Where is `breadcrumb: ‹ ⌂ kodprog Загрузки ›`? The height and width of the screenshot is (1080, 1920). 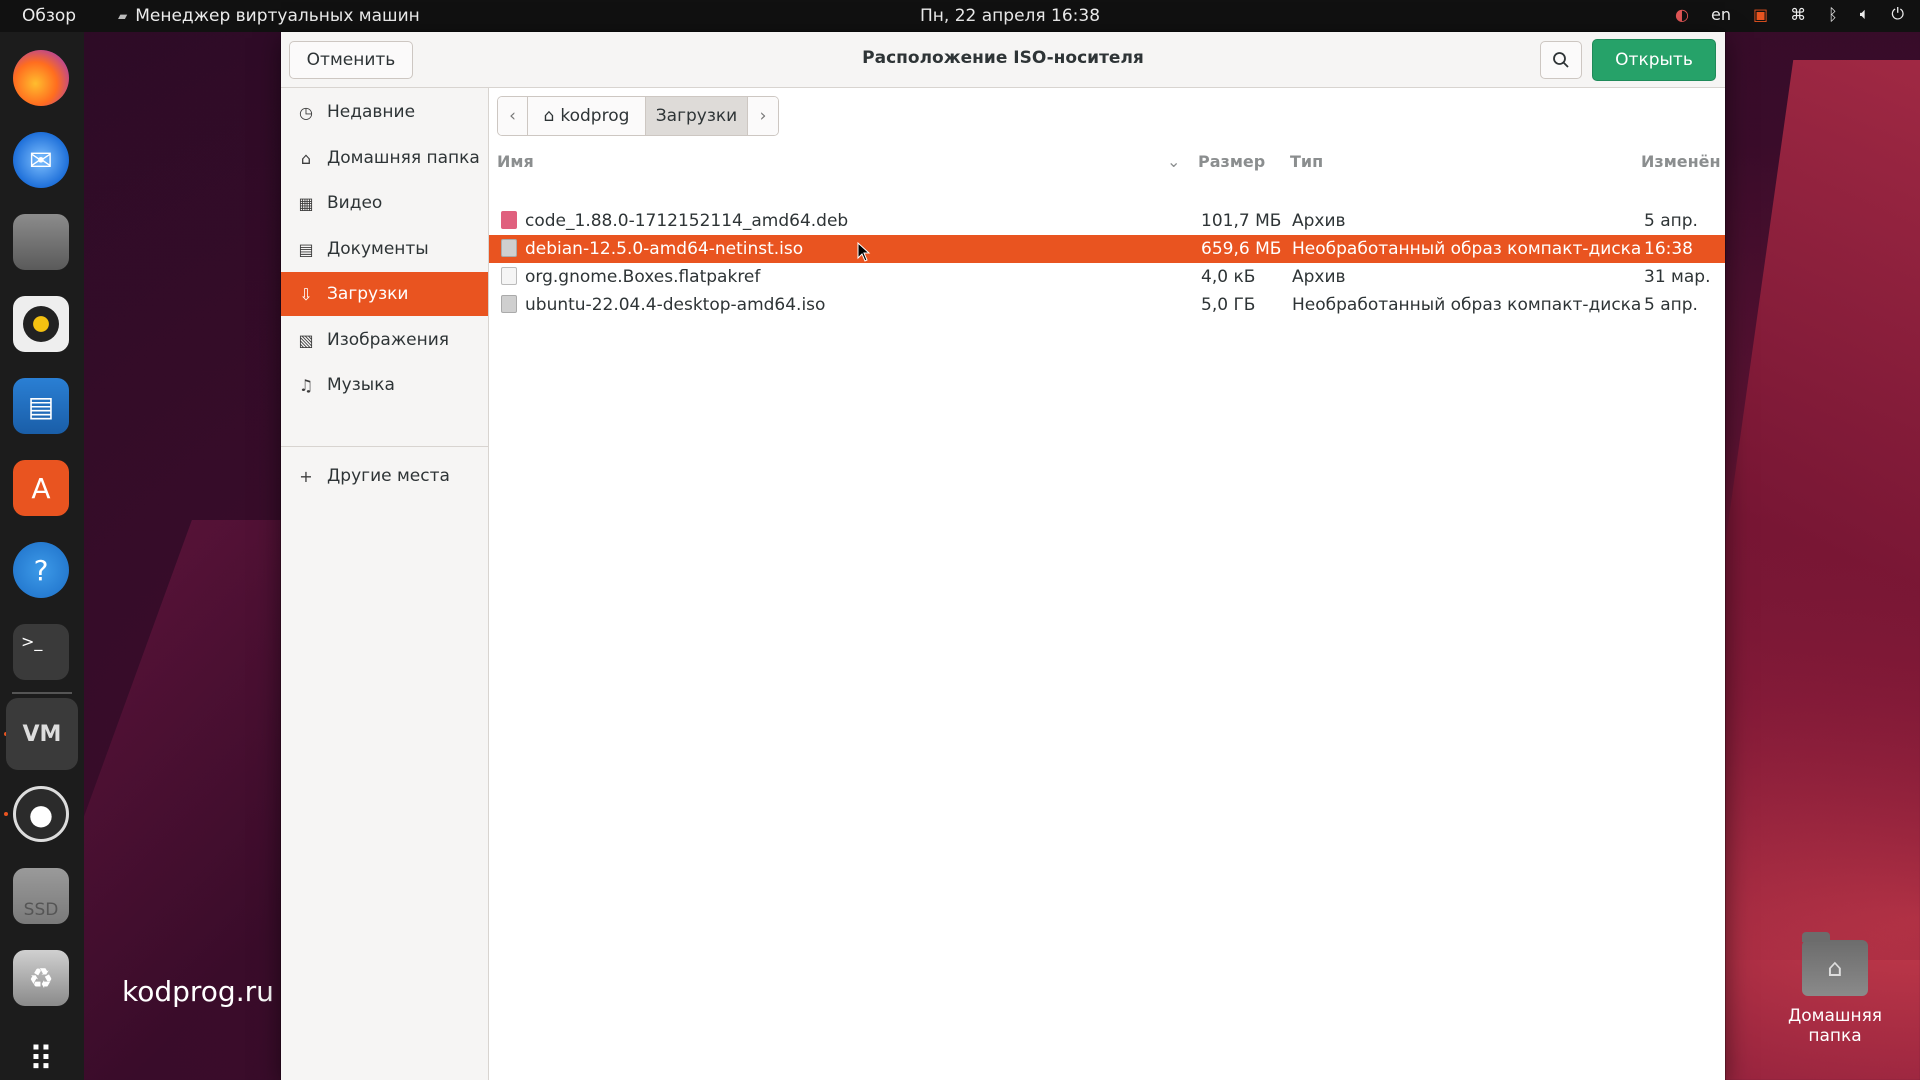 breadcrumb: ‹ ⌂ kodprog Загрузки › is located at coordinates (638, 116).